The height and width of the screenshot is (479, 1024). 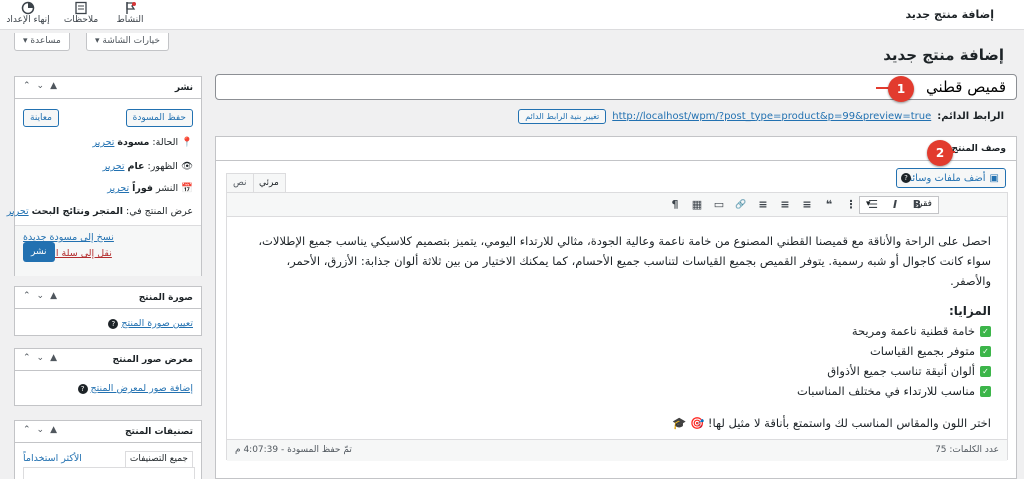 What do you see at coordinates (165, 142) in the screenshot?
I see `status-label: الحالة:` at bounding box center [165, 142].